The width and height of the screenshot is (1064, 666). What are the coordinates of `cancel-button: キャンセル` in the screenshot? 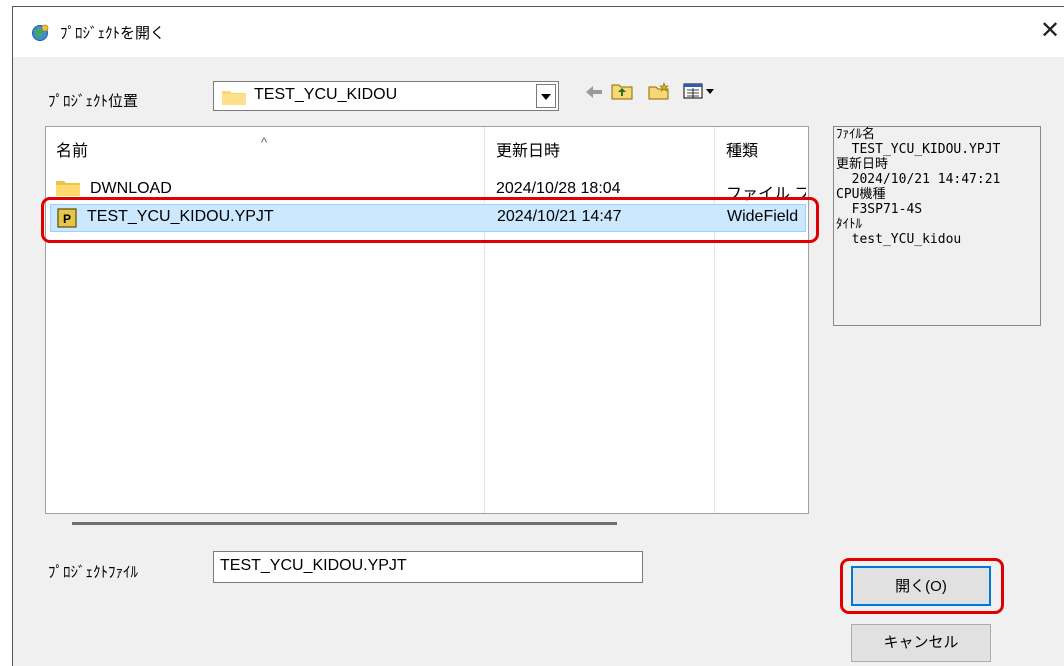 It's located at (921, 643).